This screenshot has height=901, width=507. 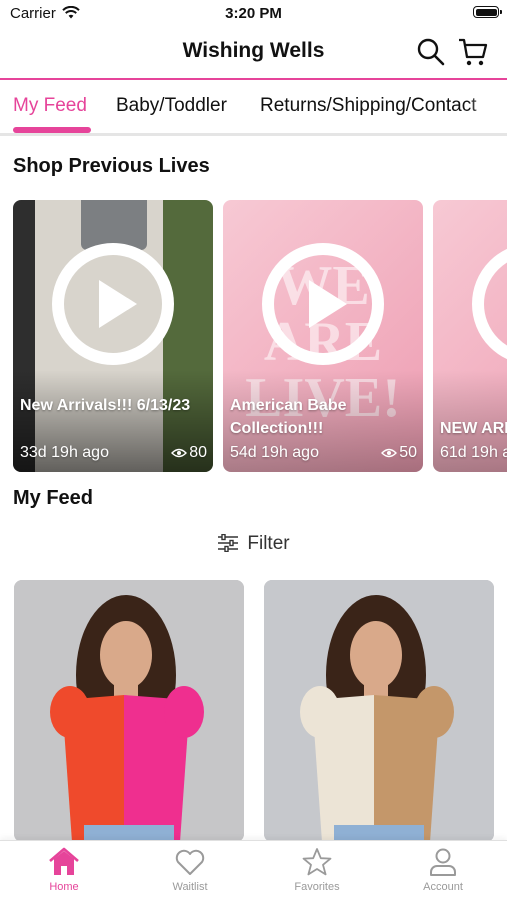 I want to click on live-card-time-ago: 54d 19h ago, so click(x=274, y=452).